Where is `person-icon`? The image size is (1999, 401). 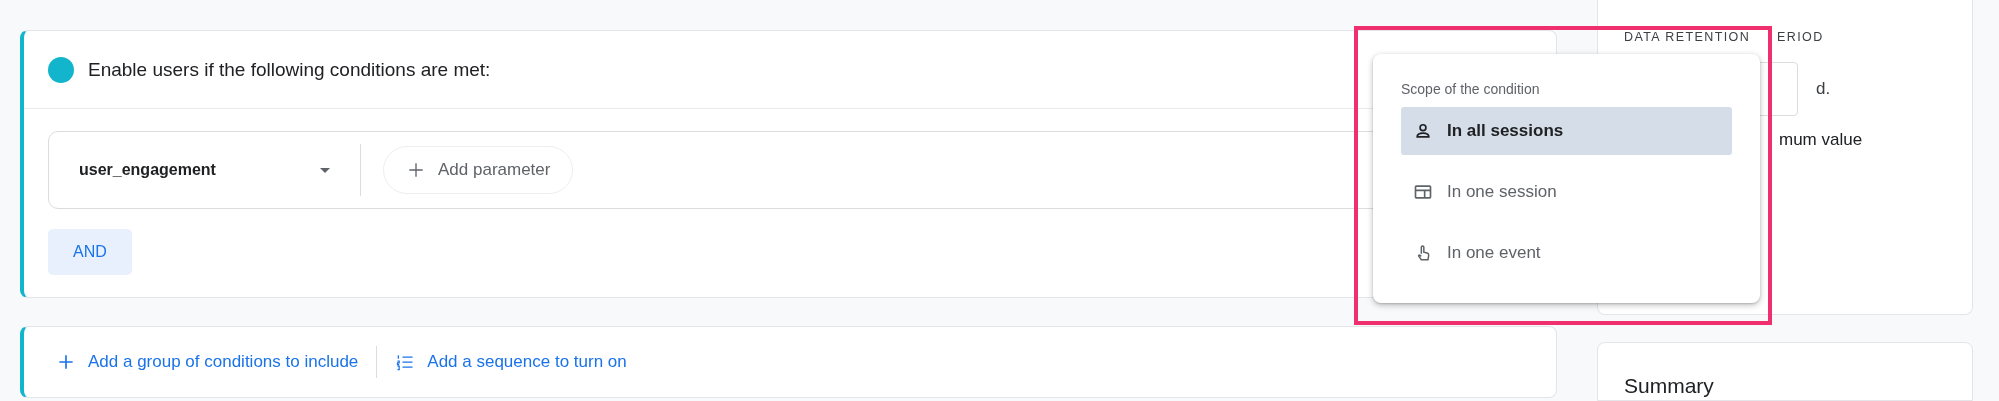 person-icon is located at coordinates (1423, 131).